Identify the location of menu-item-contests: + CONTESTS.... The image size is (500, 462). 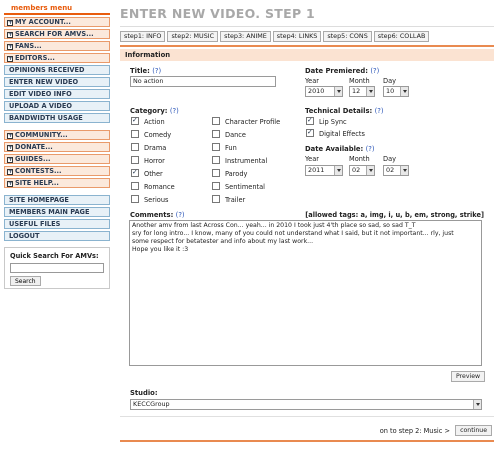
(57, 171).